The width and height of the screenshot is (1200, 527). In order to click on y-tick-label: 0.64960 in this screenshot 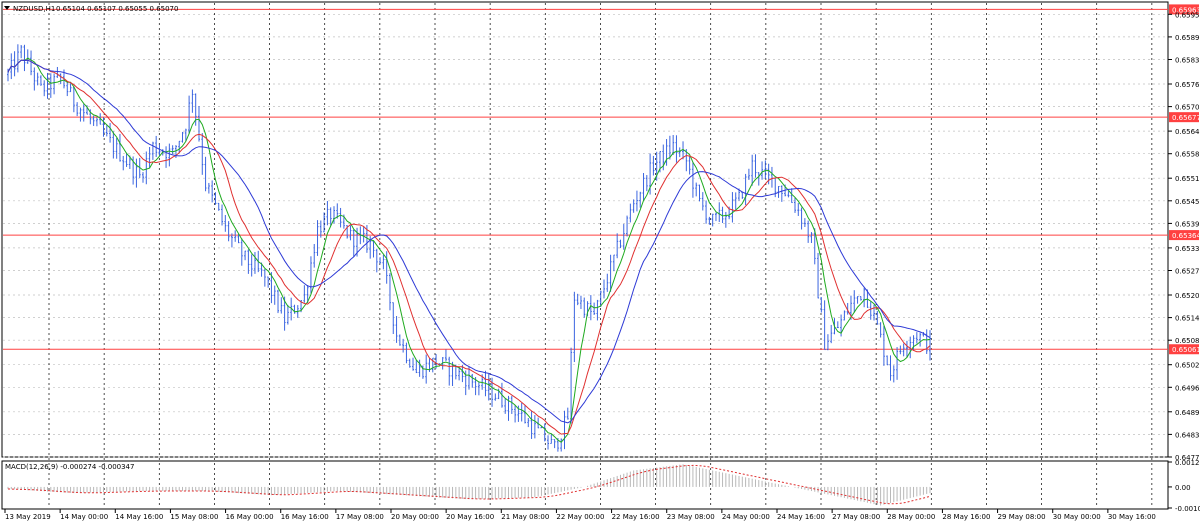, I will do `click(1187, 388)`.